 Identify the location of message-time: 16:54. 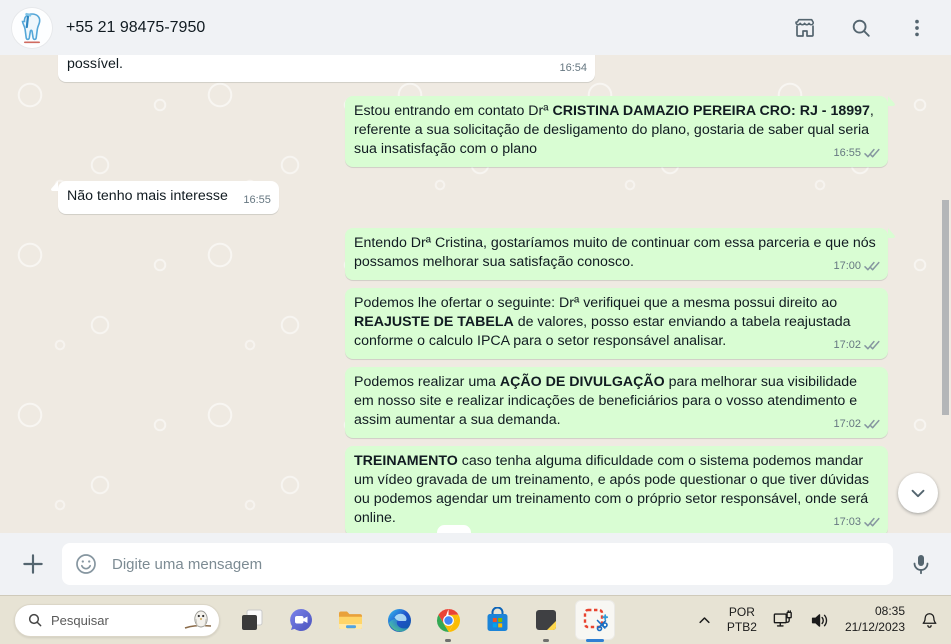
(573, 68).